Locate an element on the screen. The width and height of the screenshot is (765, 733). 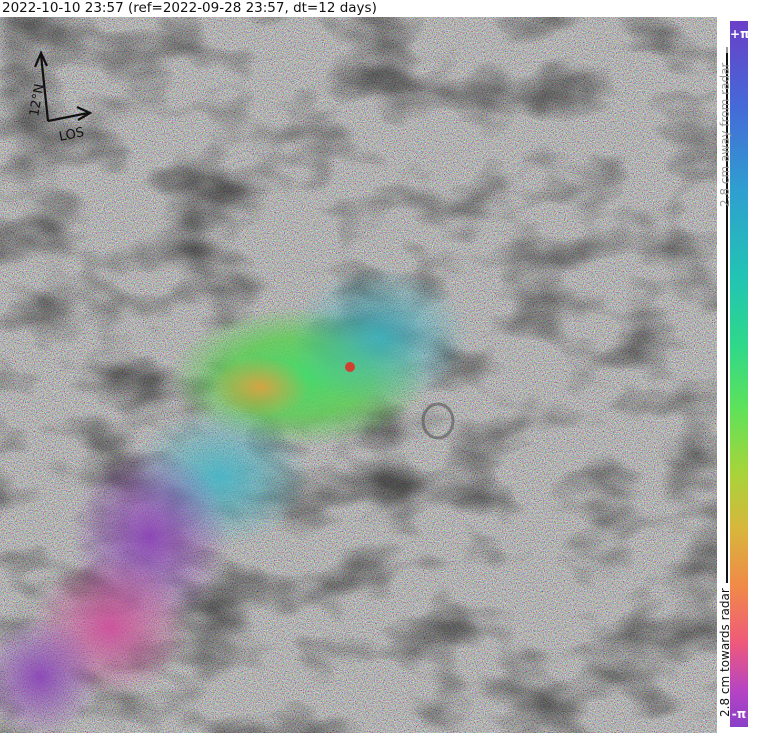
colorbar-top-label: +π is located at coordinates (740, 34).